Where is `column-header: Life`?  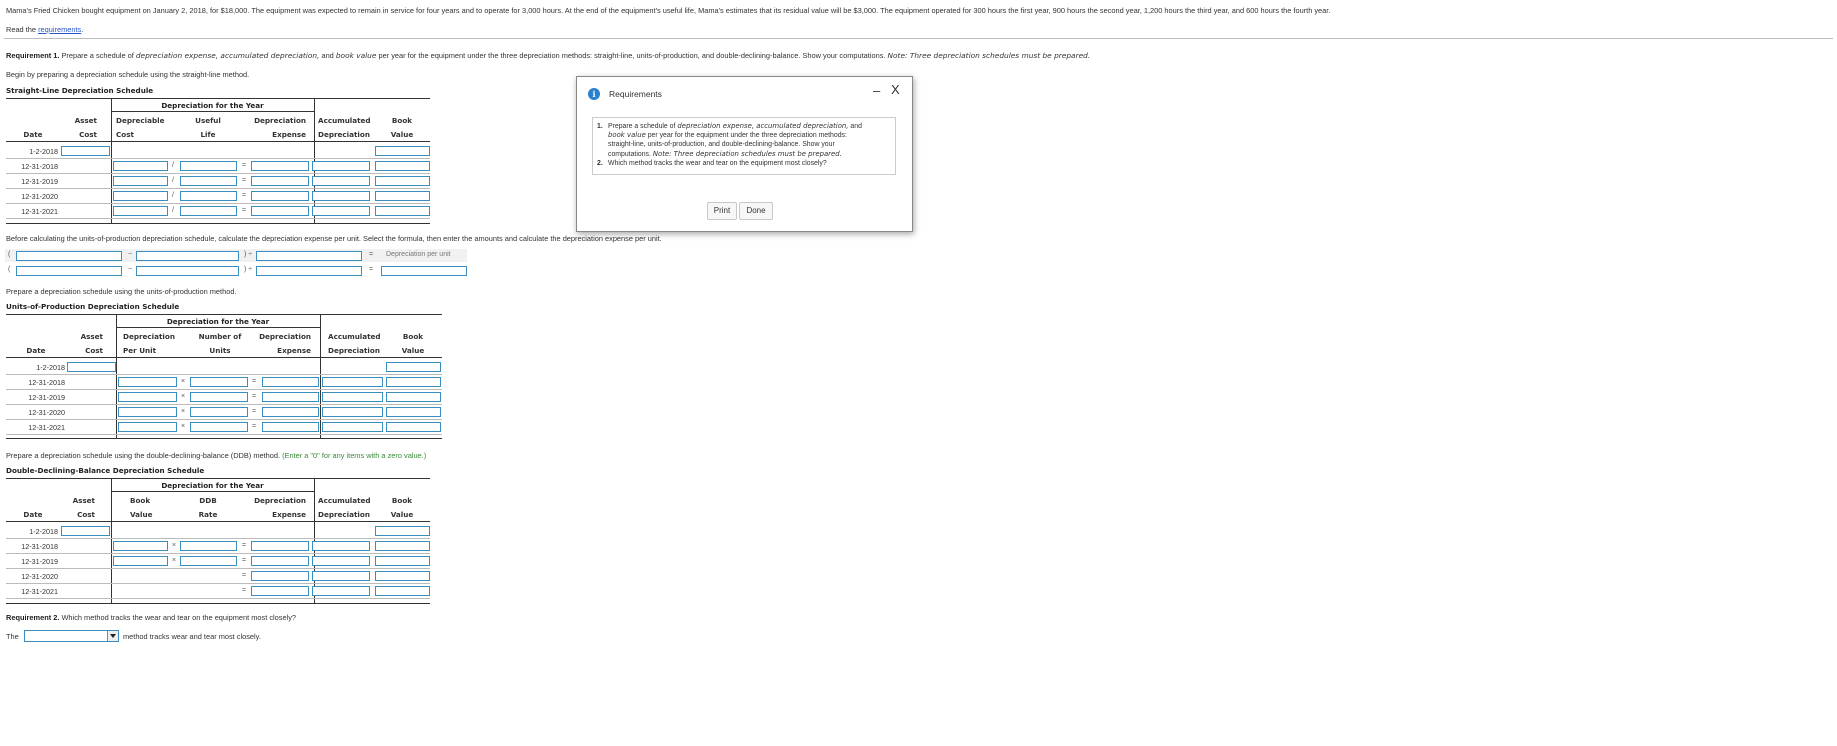 column-header: Life is located at coordinates (208, 134).